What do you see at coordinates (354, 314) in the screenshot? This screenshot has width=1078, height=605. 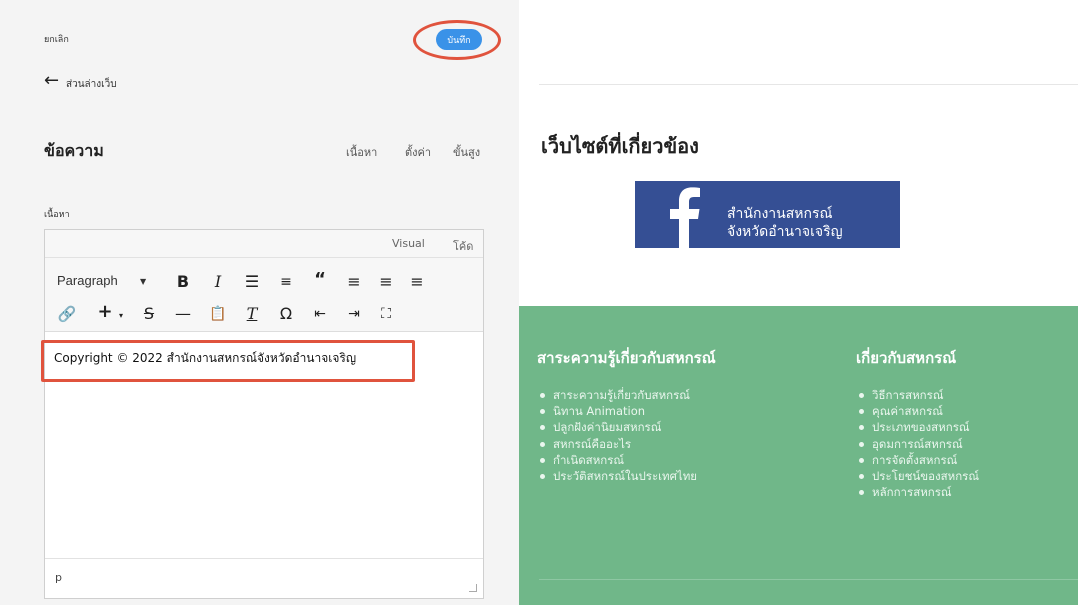 I see `indent-icon: ⇥` at bounding box center [354, 314].